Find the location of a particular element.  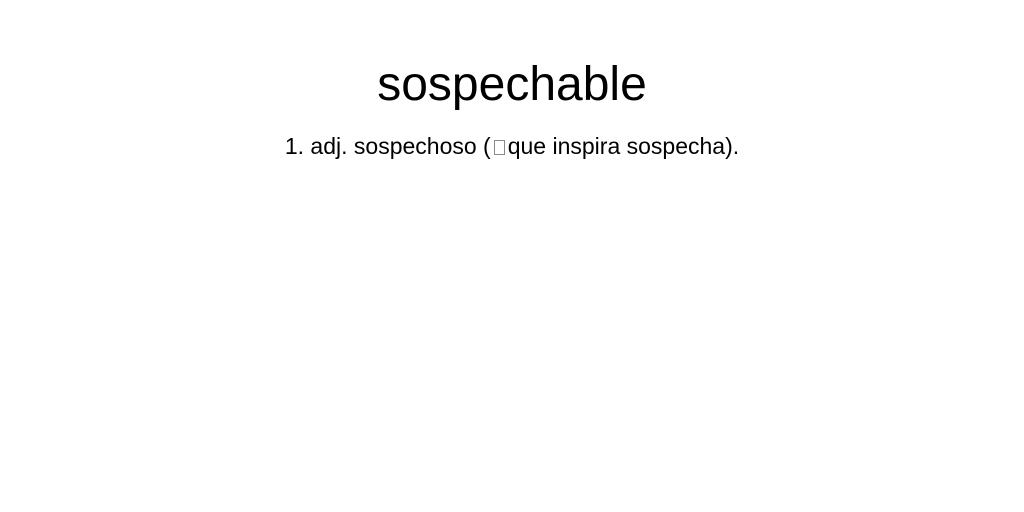

synonym-link: sospechoso is located at coordinates (415, 146).